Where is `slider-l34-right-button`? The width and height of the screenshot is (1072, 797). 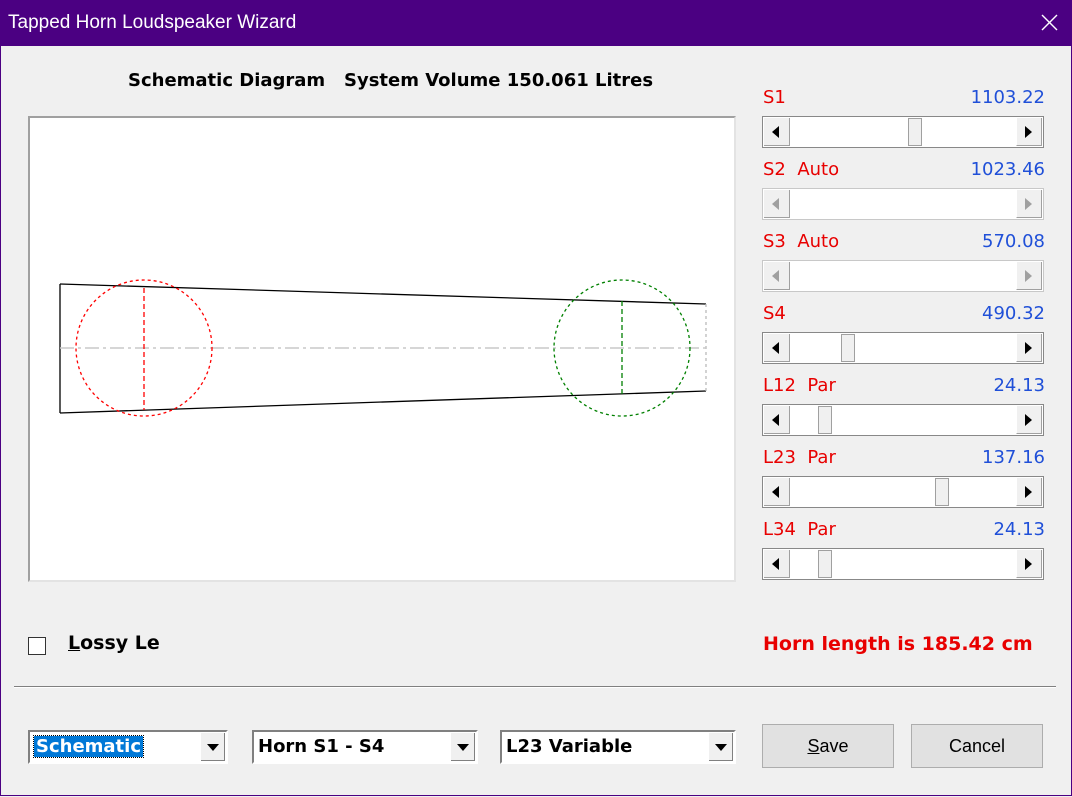 slider-l34-right-button is located at coordinates (1029, 564).